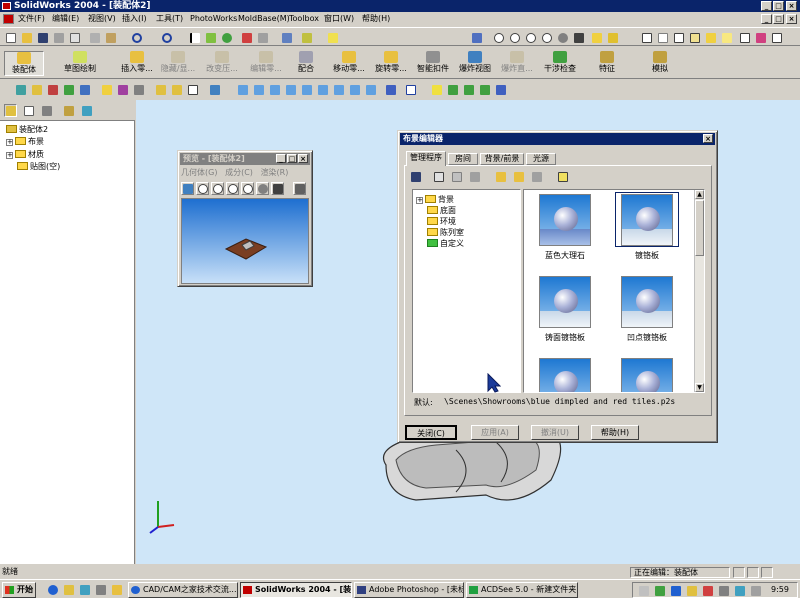 This screenshot has height=598, width=800. Describe the element at coordinates (122, 89) in the screenshot. I see `material-icon` at that location.